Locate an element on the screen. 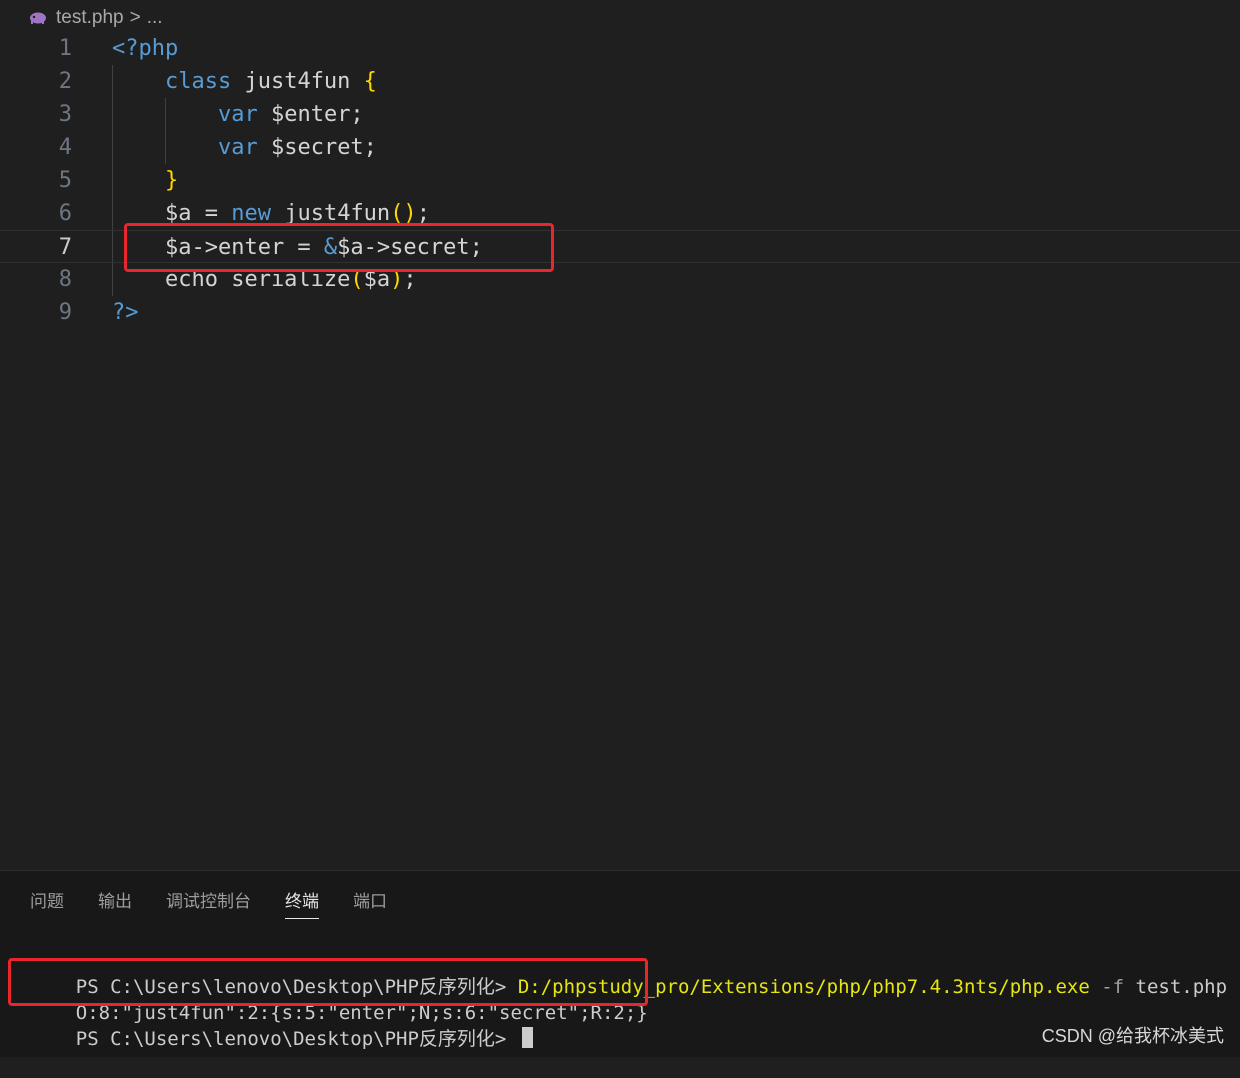 The image size is (1240, 1078). code-line: 1 <?php is located at coordinates (620, 48).